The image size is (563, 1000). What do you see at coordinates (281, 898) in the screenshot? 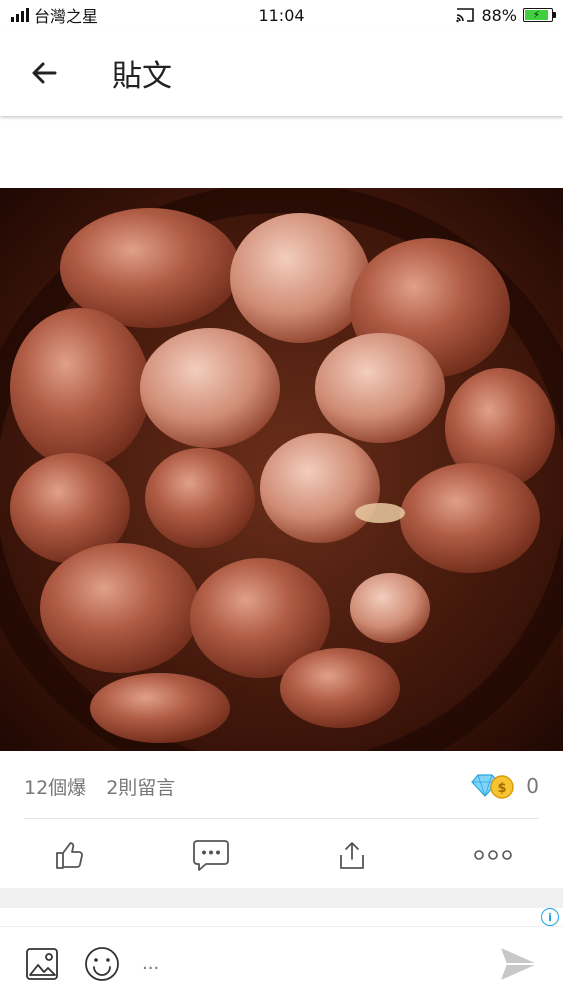
I see `section-separator` at bounding box center [281, 898].